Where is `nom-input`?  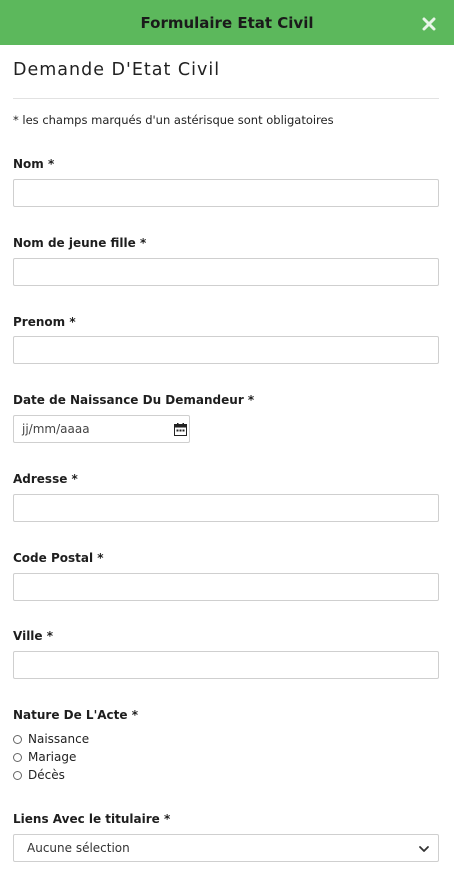 nom-input is located at coordinates (226, 193).